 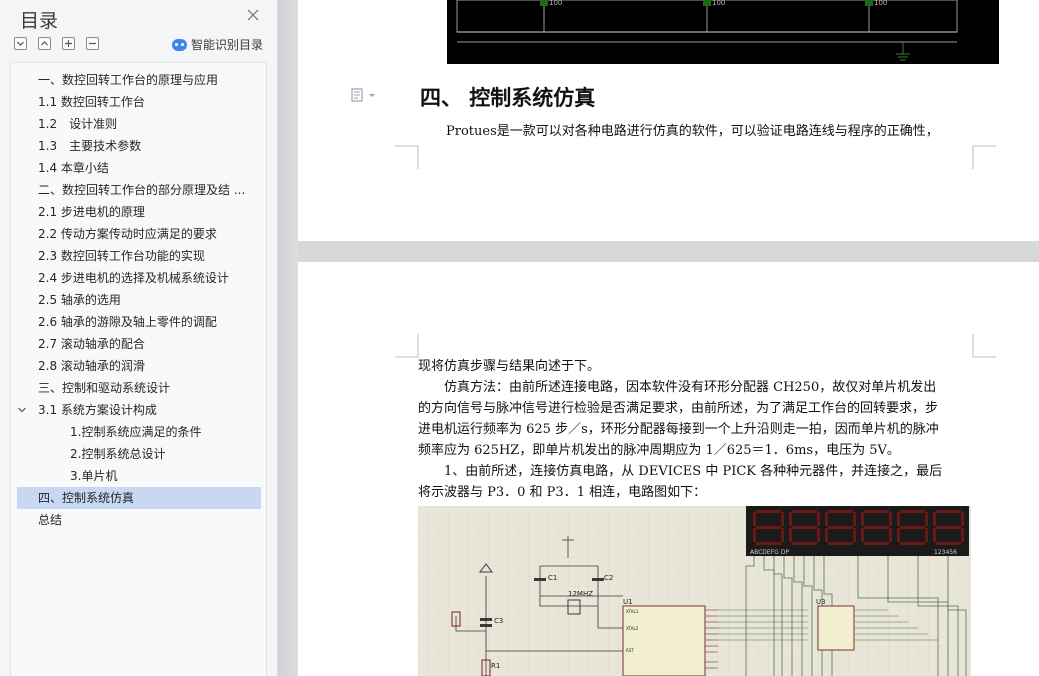 What do you see at coordinates (56, 43) in the screenshot?
I see `toc-toolbar` at bounding box center [56, 43].